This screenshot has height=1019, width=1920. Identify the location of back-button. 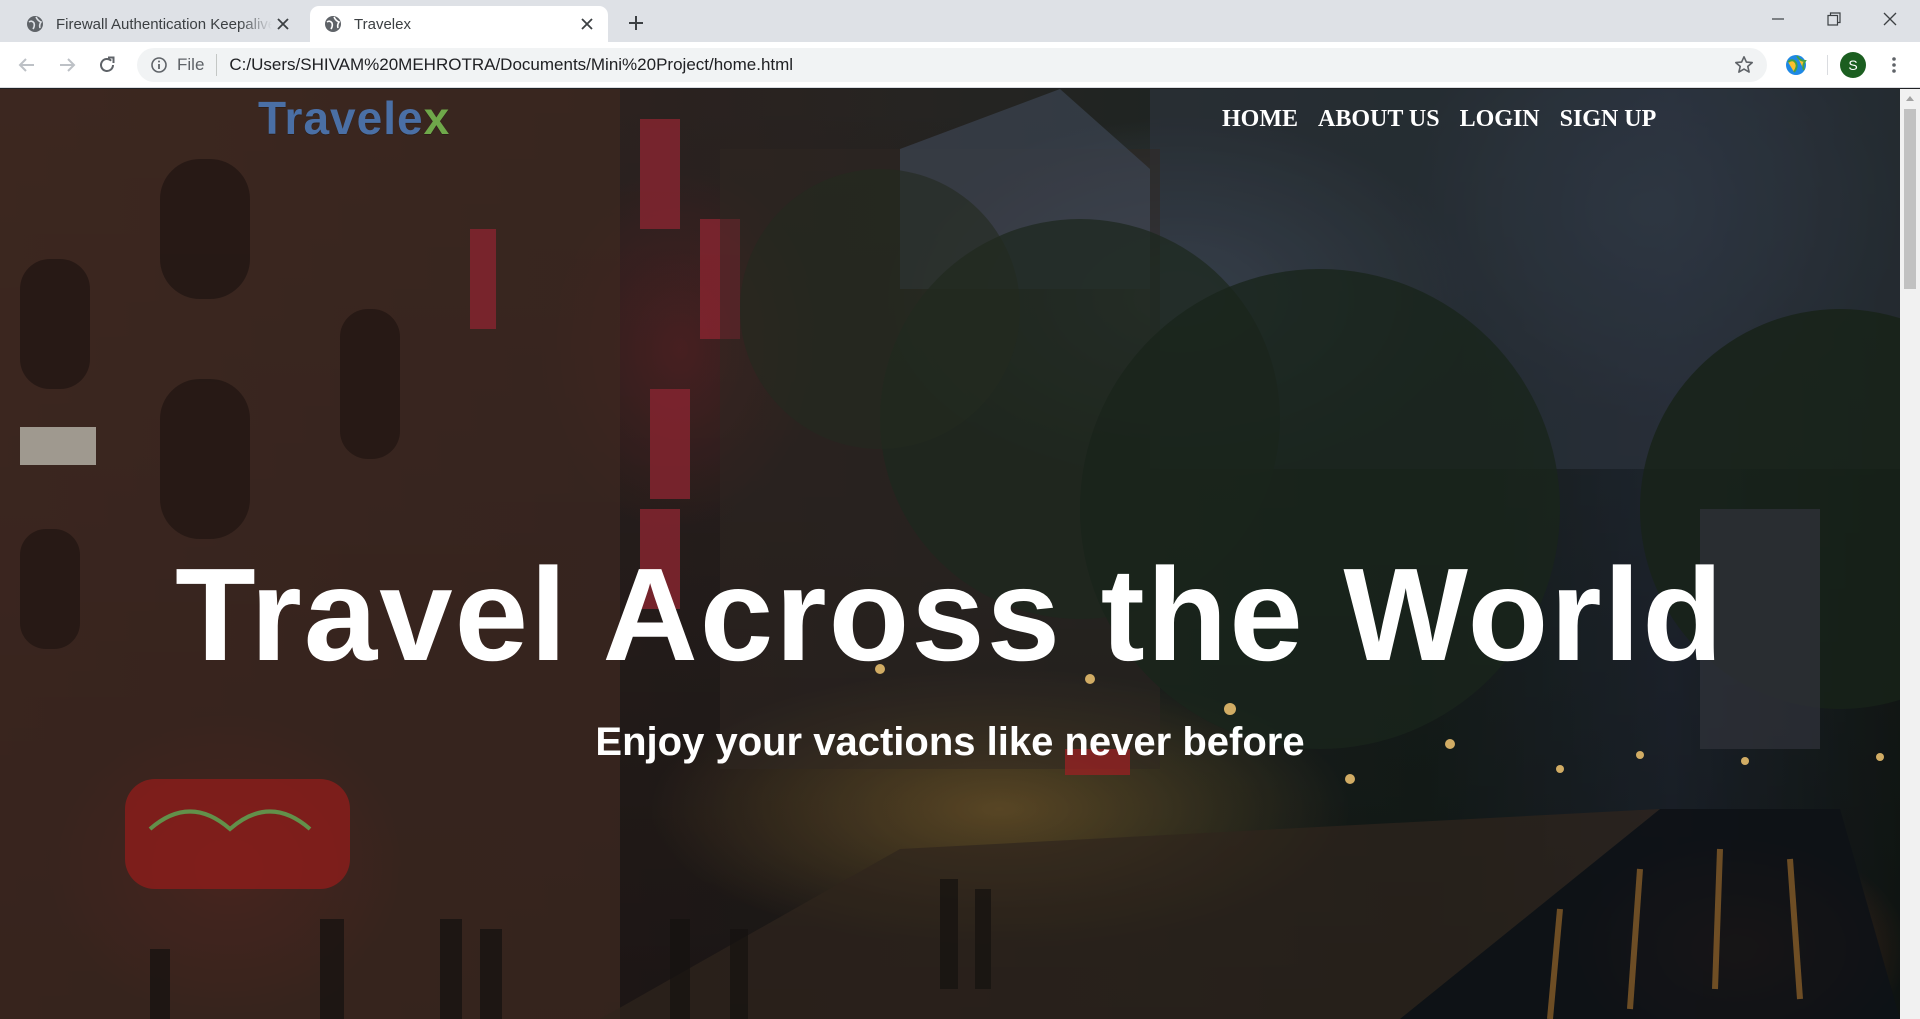
(27, 65).